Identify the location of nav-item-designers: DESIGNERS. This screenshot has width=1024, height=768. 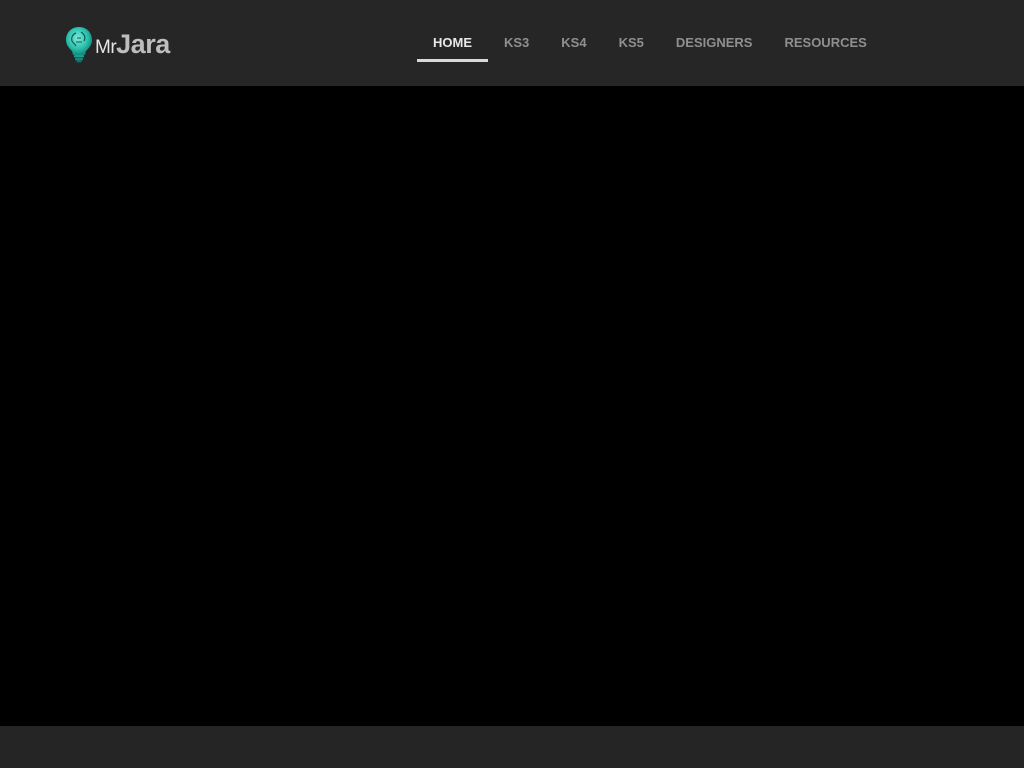
(714, 43).